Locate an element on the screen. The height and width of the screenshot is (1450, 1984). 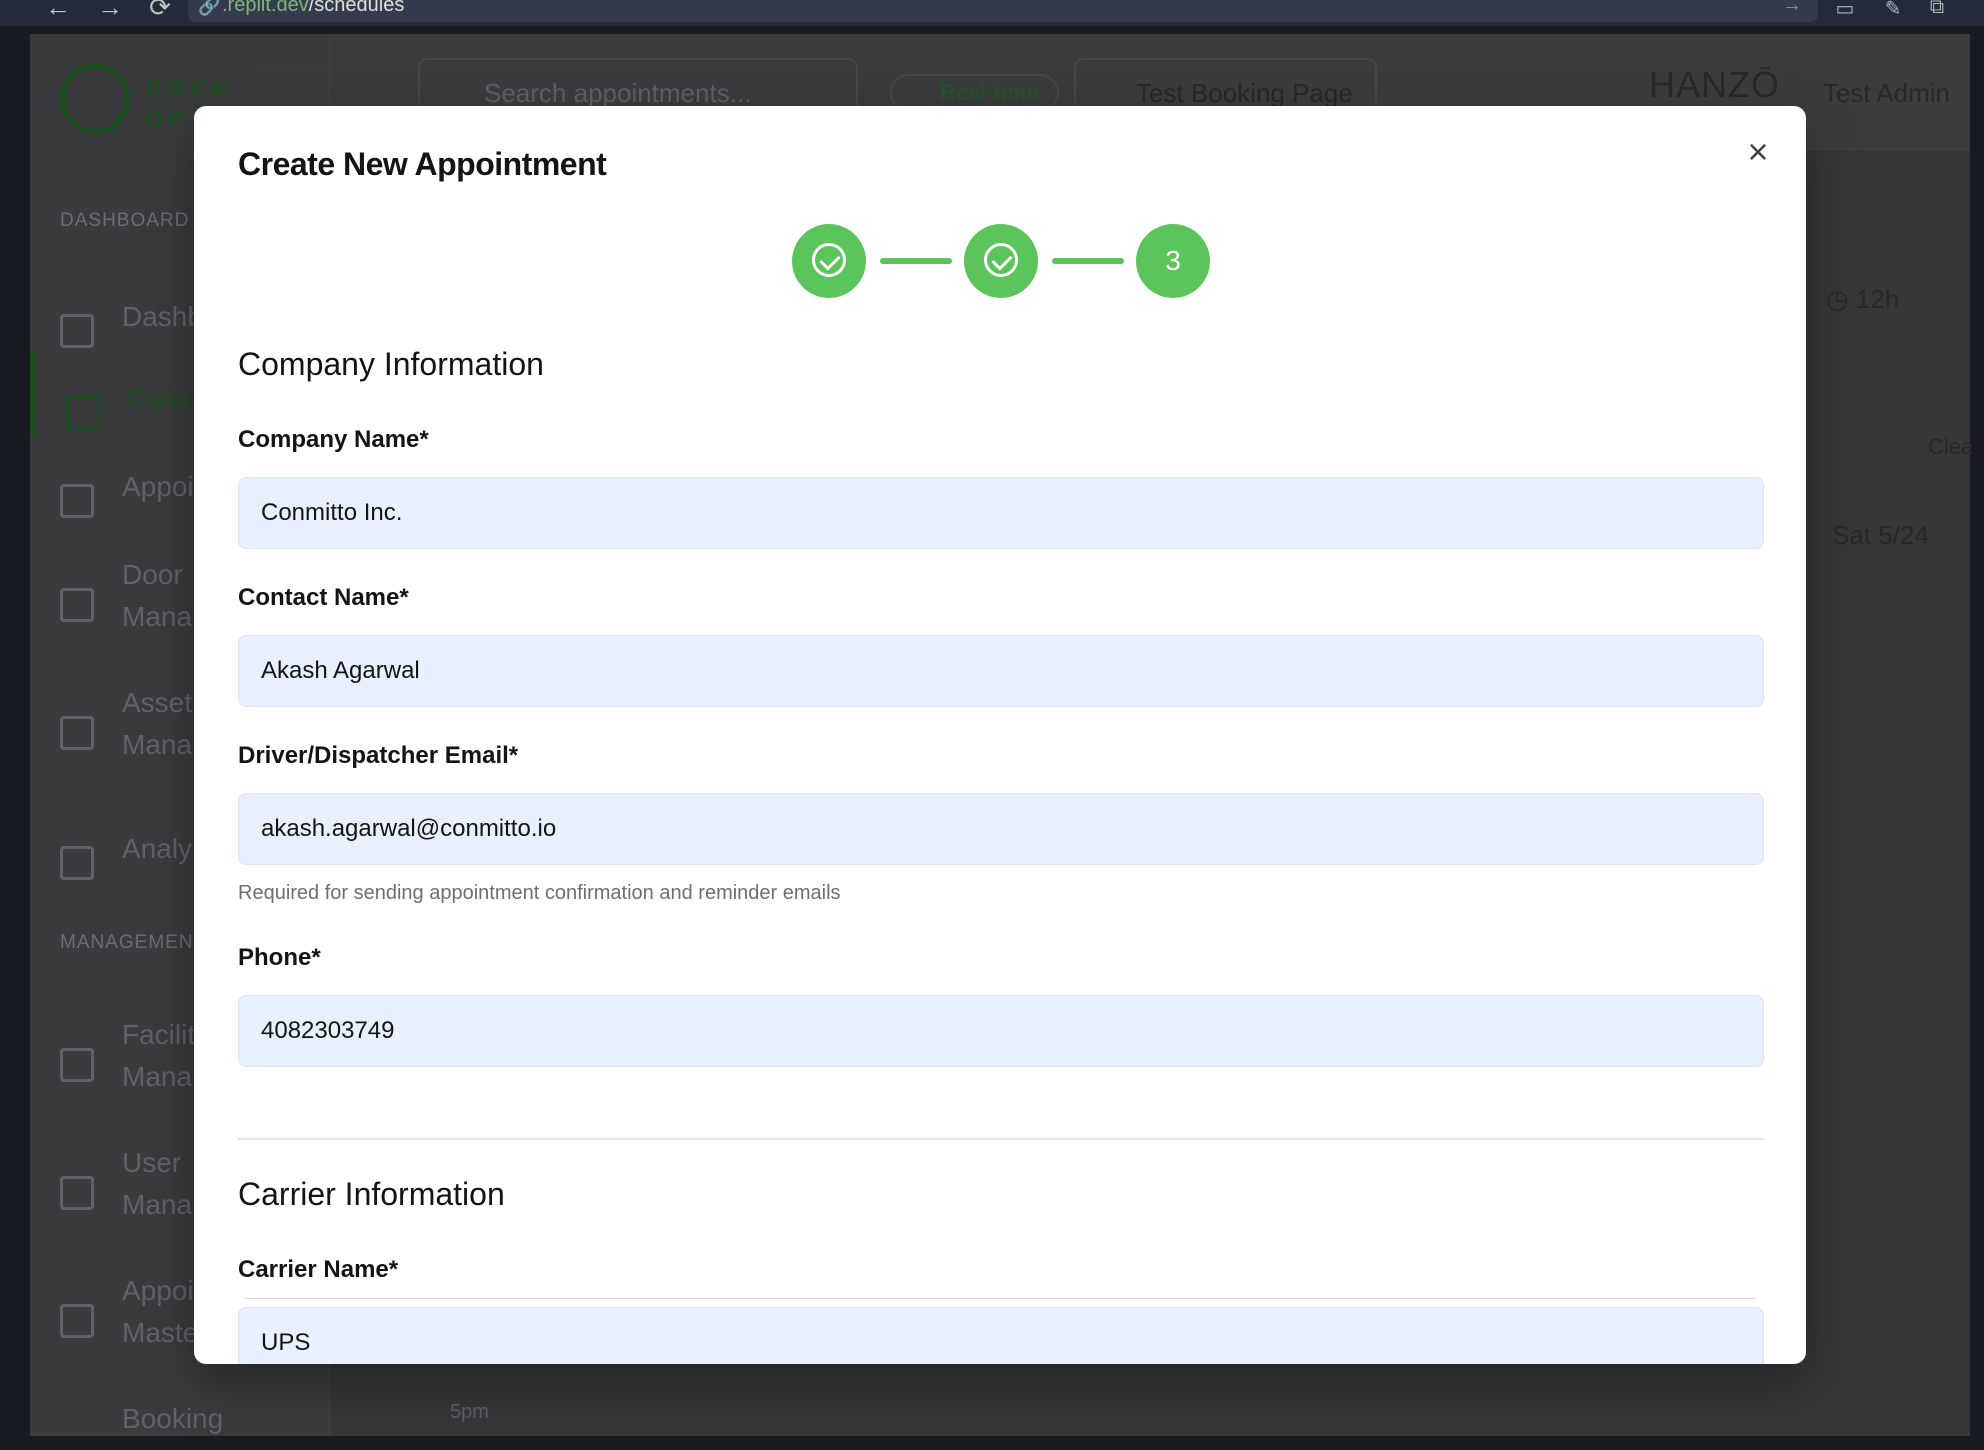
company-name-input is located at coordinates (1001, 513).